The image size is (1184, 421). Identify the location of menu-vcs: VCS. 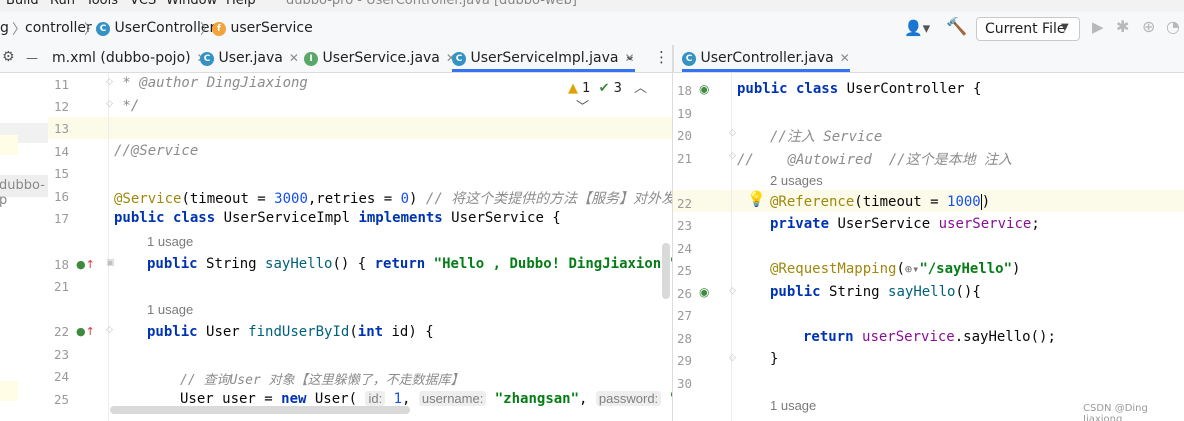
(143, 4).